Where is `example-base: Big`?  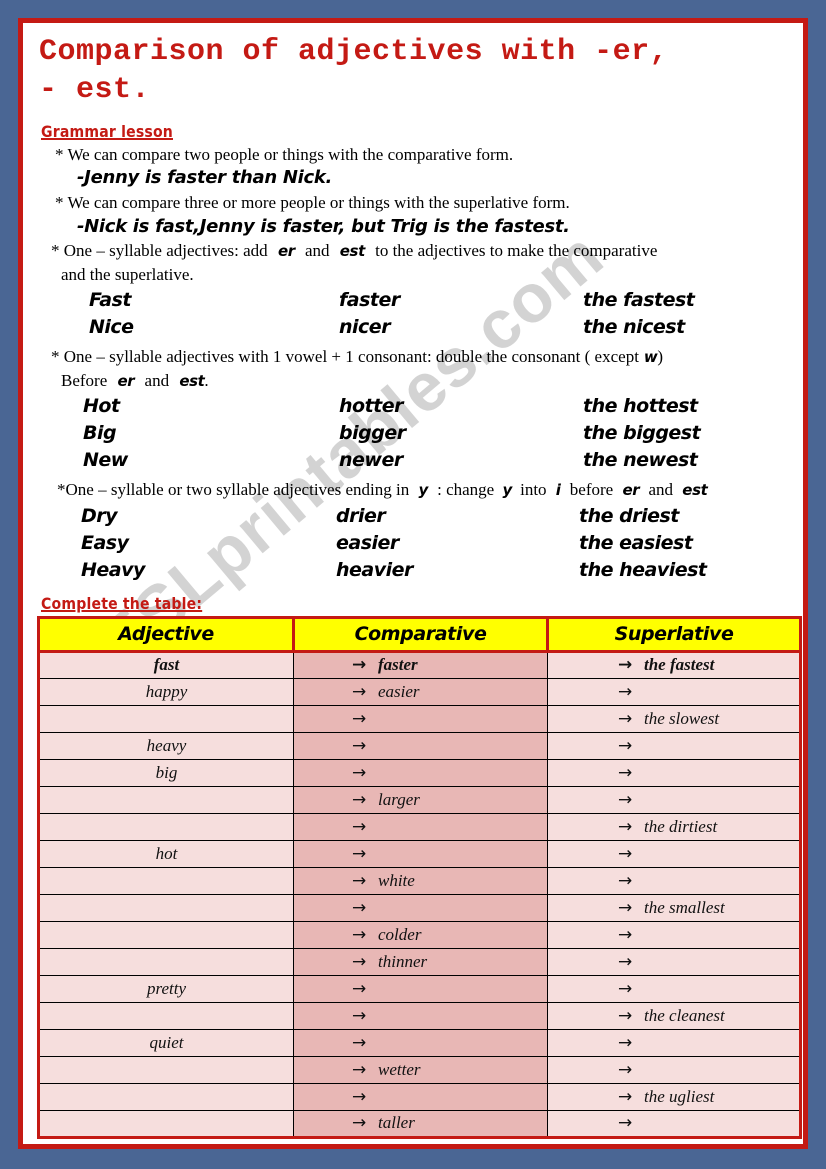
example-base: Big is located at coordinates (100, 433).